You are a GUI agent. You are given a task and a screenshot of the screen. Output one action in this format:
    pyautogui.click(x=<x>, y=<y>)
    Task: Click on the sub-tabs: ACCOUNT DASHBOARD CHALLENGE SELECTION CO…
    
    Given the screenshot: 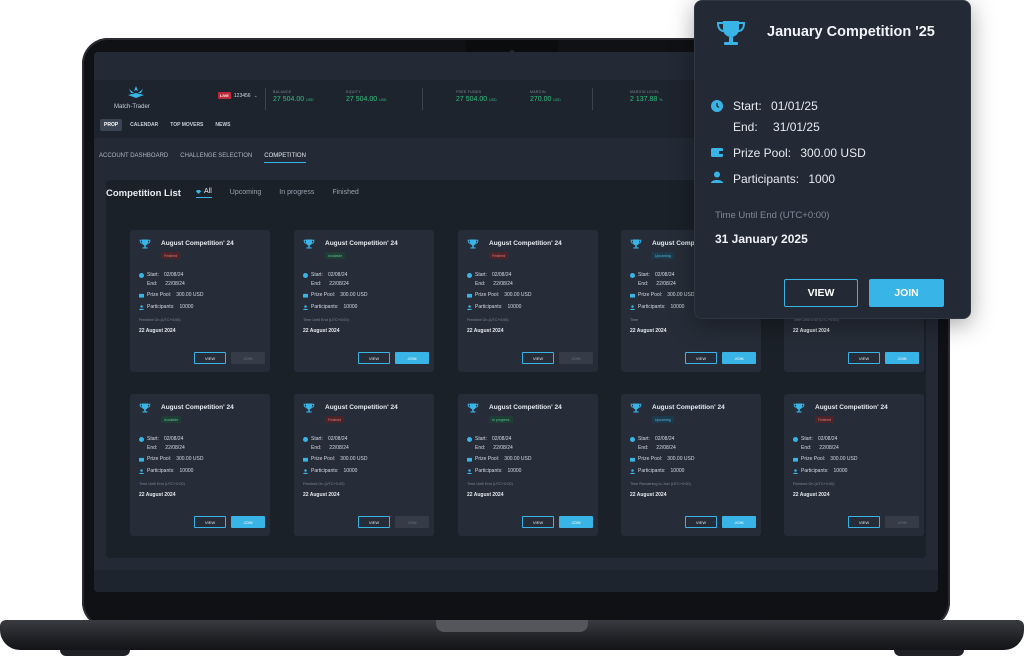 What is the action you would take?
    pyautogui.click(x=202, y=158)
    